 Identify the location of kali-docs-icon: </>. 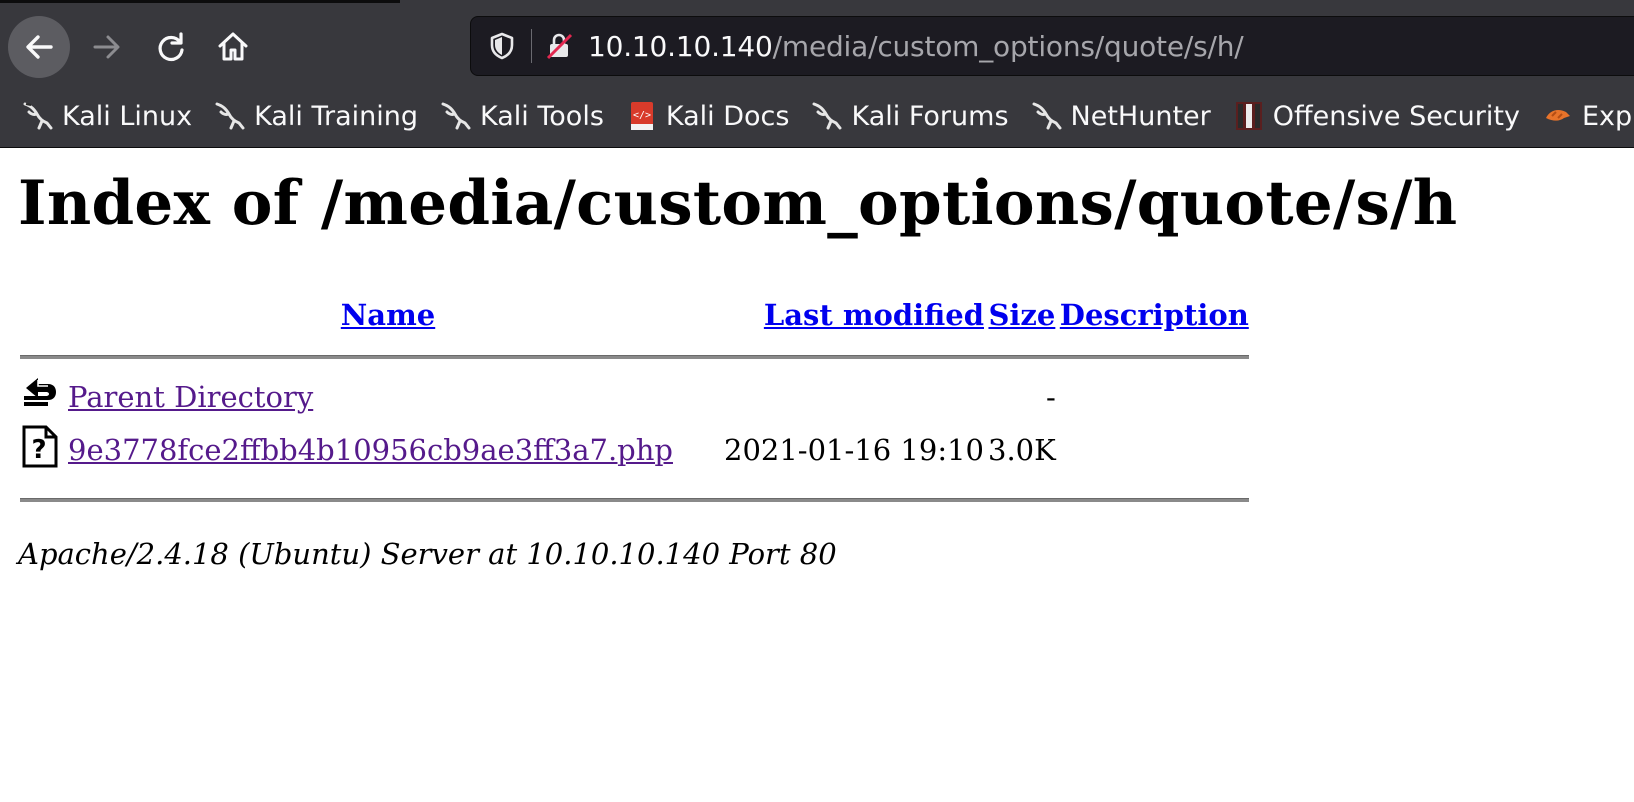
(642, 116).